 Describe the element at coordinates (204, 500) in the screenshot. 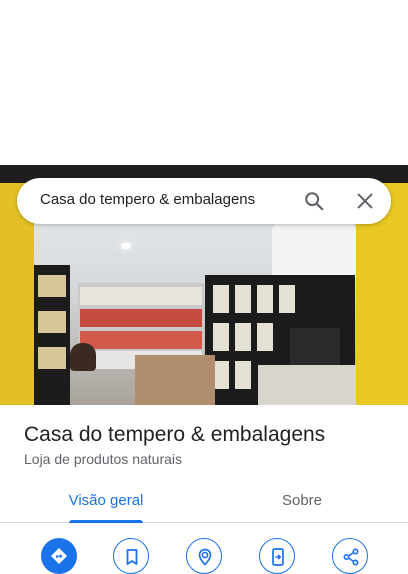

I see `tab-bar: Visão geral Sobre` at that location.